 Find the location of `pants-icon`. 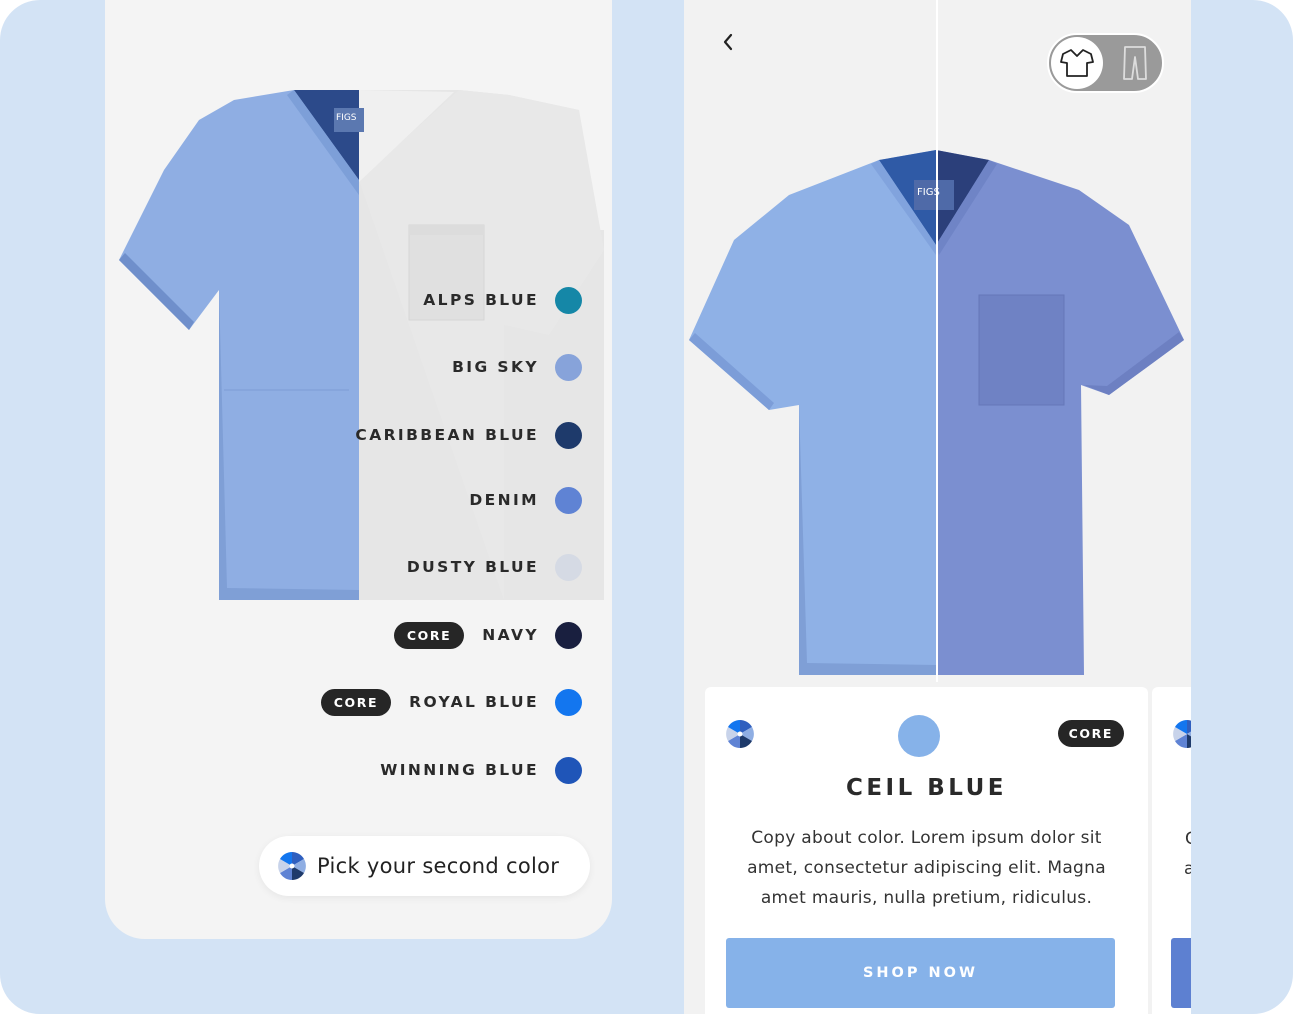

pants-icon is located at coordinates (1135, 63).